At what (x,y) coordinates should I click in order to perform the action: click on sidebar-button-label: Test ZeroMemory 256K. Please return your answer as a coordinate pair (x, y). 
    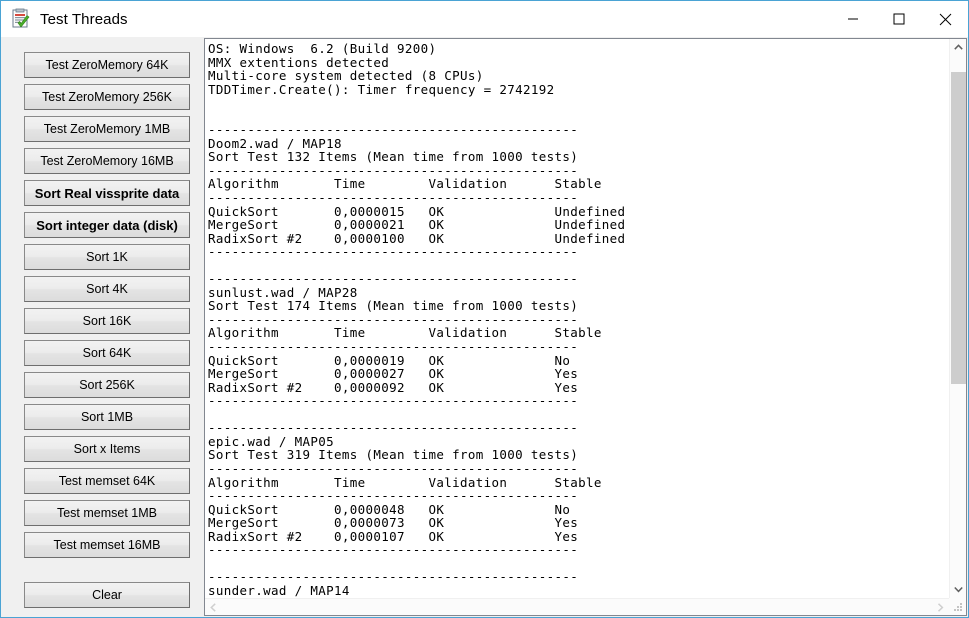
    Looking at the image, I should click on (107, 97).